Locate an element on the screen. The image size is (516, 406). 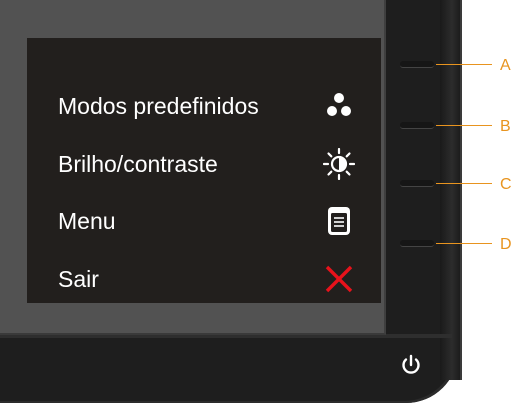
close-icon is located at coordinates (339, 279).